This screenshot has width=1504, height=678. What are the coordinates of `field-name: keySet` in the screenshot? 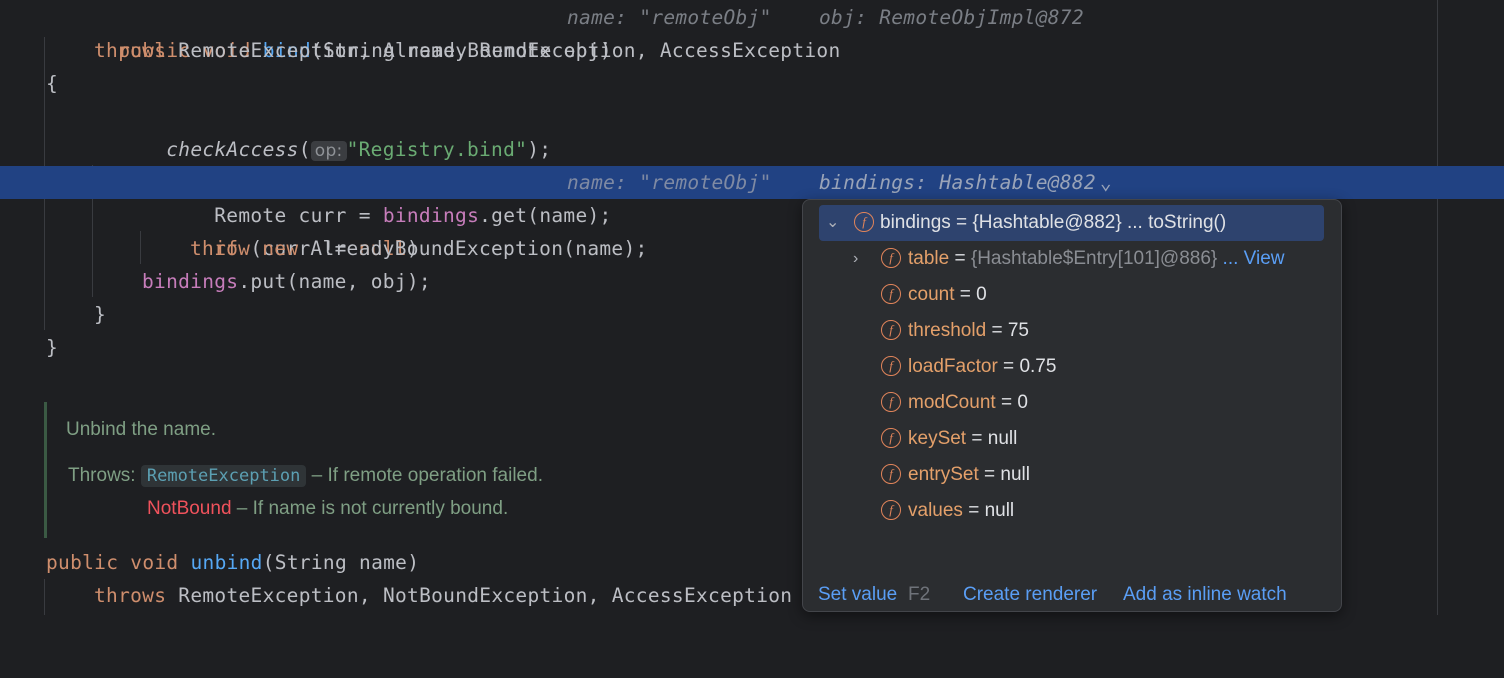 It's located at (937, 438).